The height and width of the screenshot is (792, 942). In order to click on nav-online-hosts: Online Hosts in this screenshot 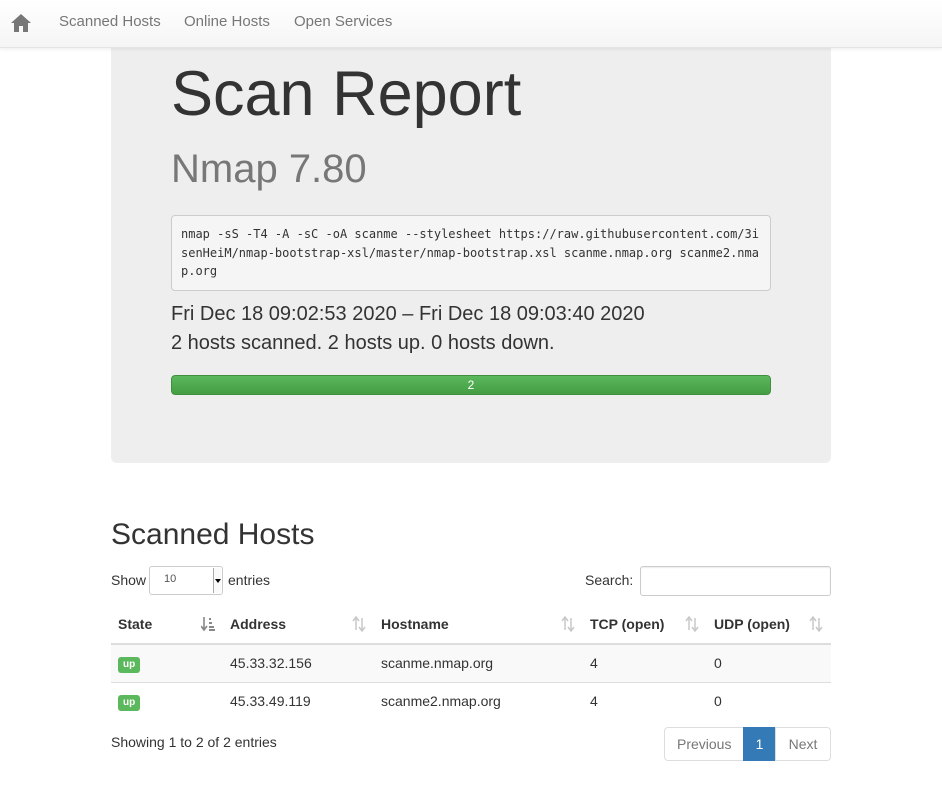, I will do `click(227, 22)`.